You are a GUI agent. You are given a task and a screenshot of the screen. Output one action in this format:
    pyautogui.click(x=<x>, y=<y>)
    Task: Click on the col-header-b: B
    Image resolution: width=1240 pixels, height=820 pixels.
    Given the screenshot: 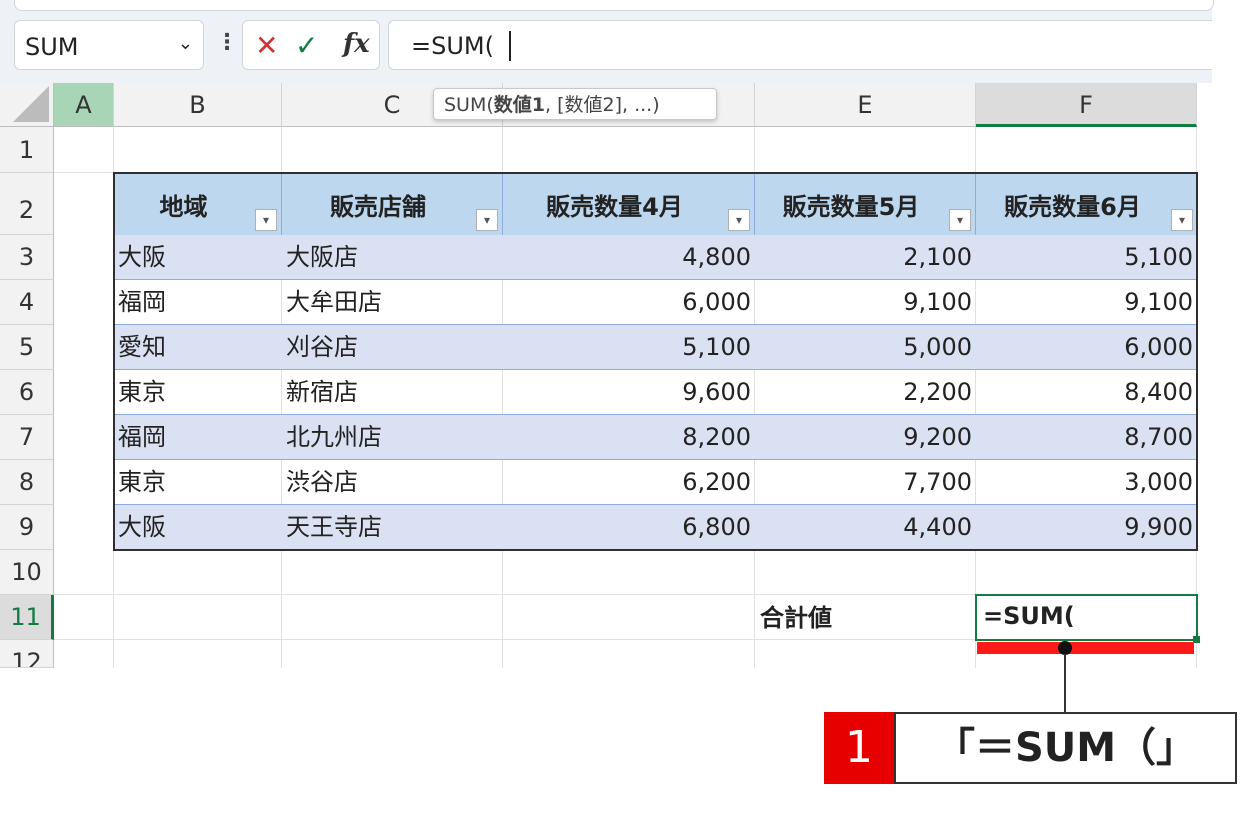 What is the action you would take?
    pyautogui.click(x=198, y=105)
    